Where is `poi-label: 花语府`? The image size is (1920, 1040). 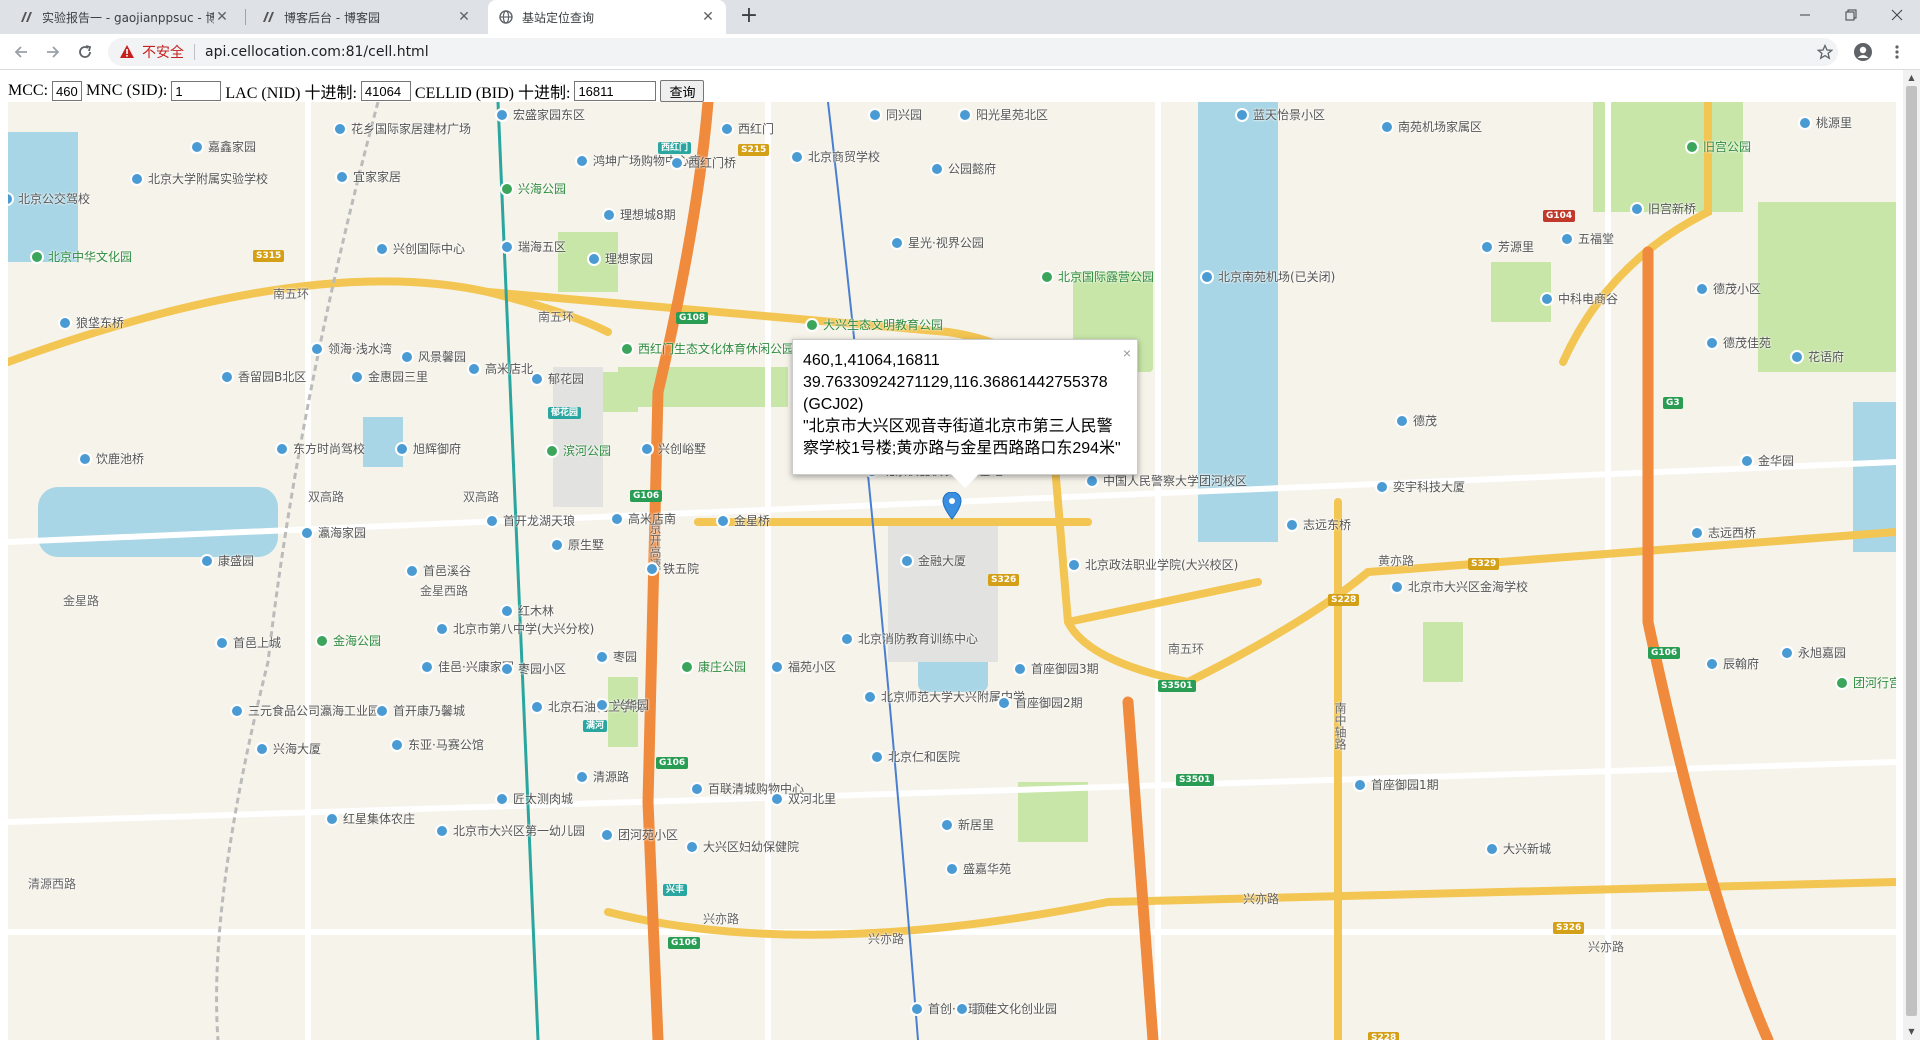
poi-label: 花语府 is located at coordinates (1826, 357).